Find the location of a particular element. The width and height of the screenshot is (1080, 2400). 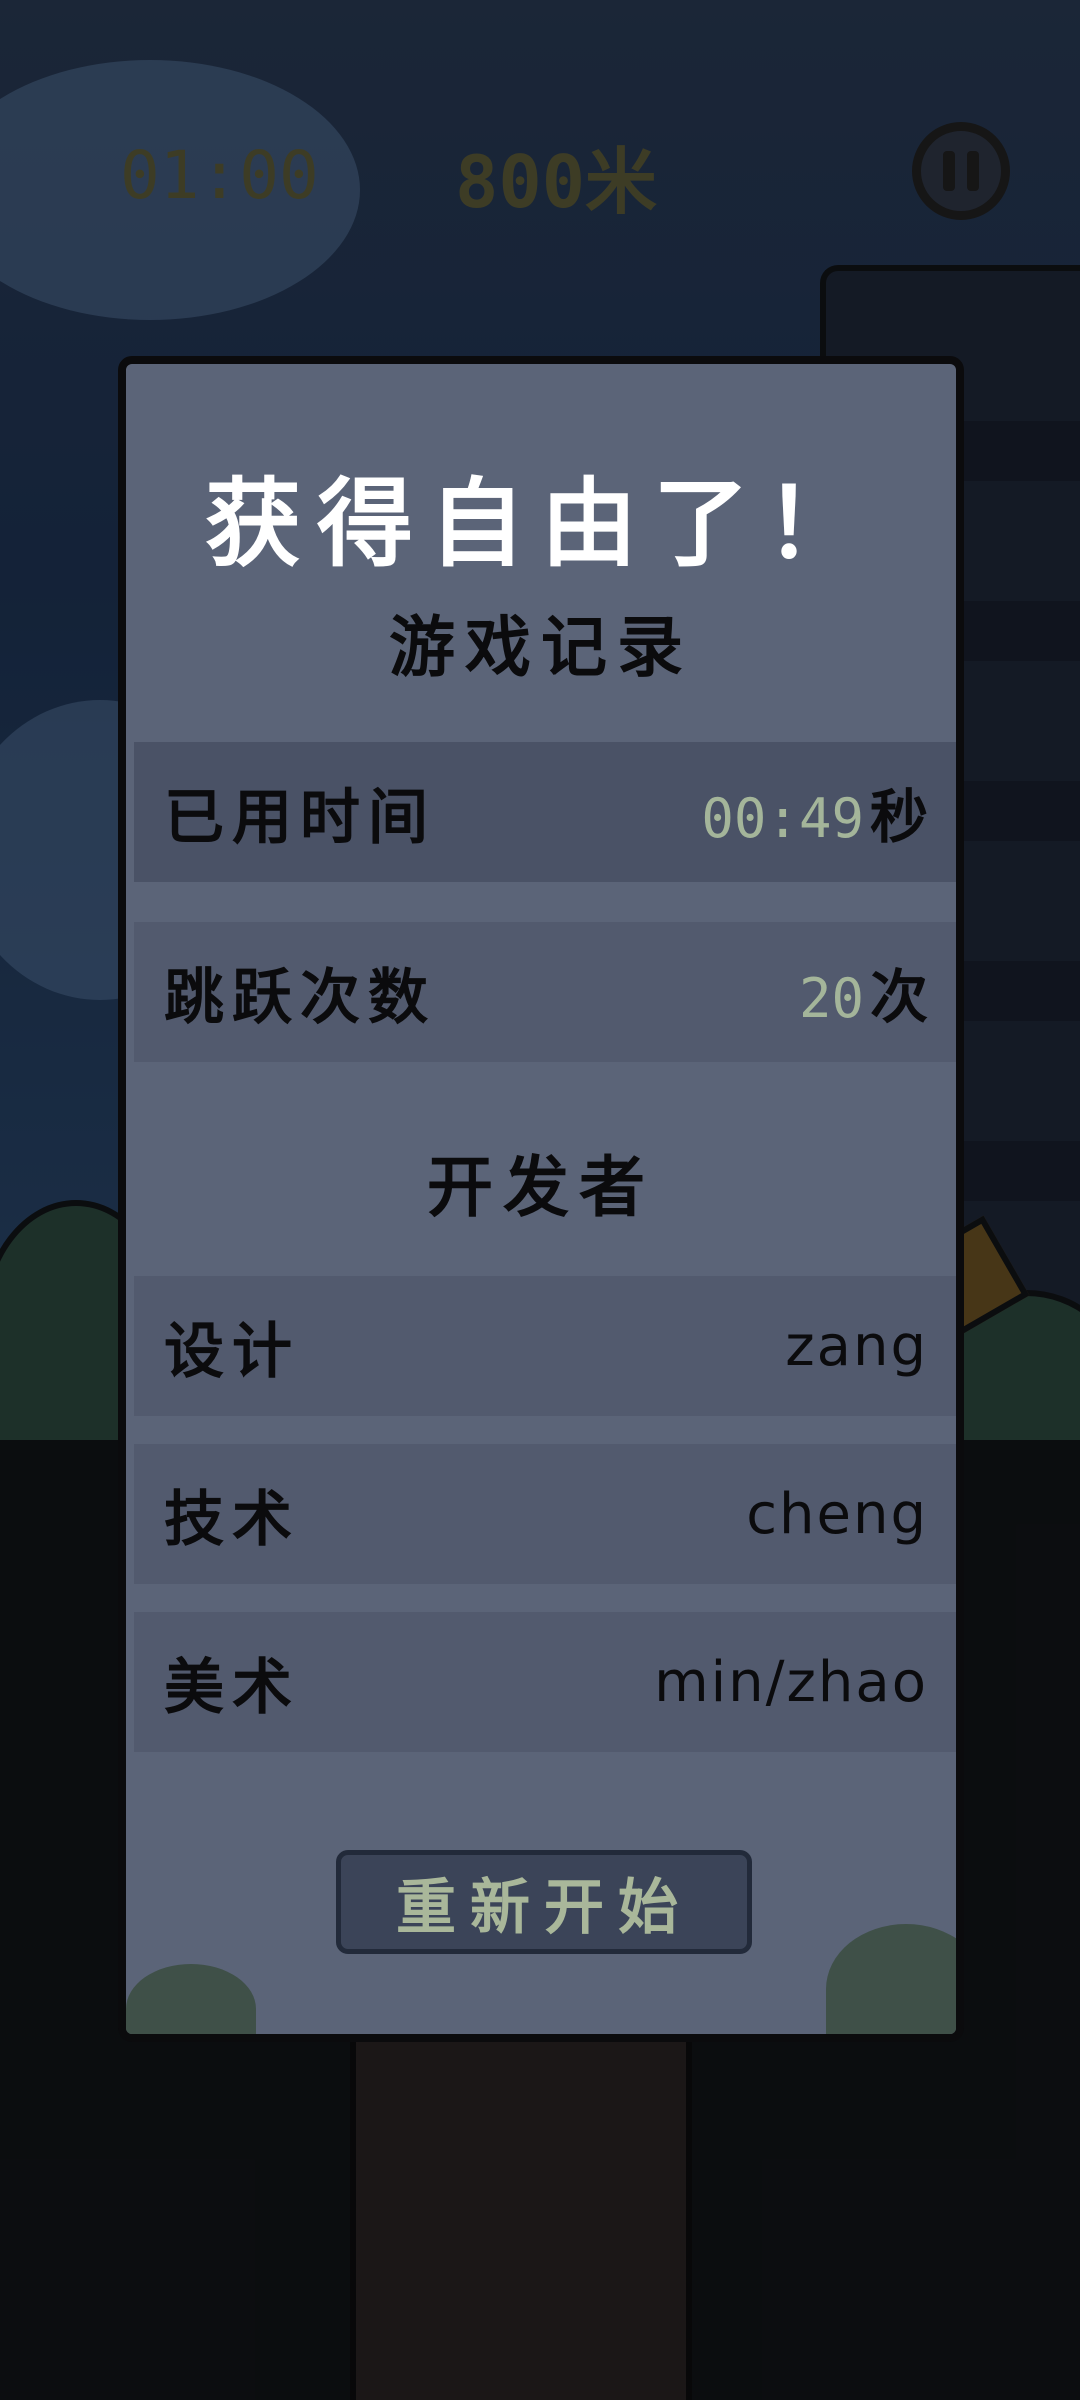

stat-unit: 秒 is located at coordinates (898, 817).